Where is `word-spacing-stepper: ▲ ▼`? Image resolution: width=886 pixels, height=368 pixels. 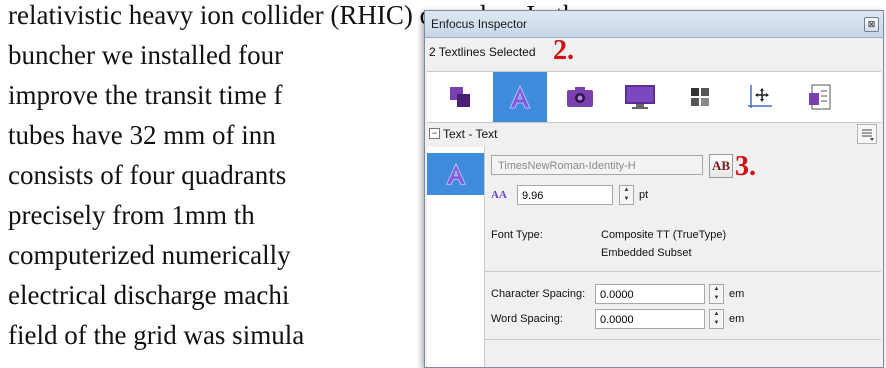 word-spacing-stepper: ▲ ▼ is located at coordinates (716, 319).